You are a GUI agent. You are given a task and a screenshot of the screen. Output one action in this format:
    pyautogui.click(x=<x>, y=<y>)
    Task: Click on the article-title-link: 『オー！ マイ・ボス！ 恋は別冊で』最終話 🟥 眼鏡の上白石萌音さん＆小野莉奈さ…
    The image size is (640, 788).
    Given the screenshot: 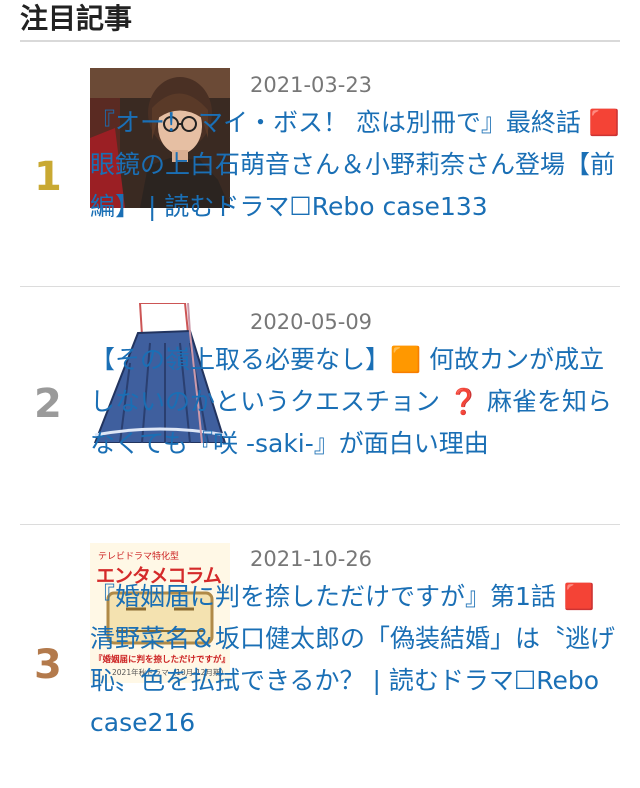 What is the action you would take?
    pyautogui.click(x=355, y=164)
    